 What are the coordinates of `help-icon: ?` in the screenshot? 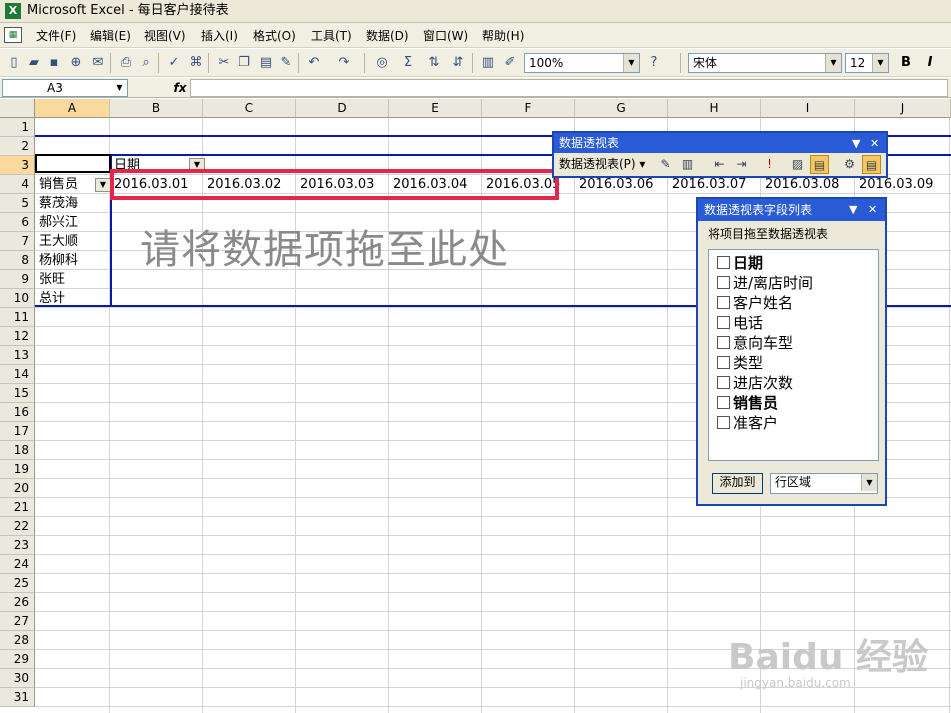 It's located at (654, 63).